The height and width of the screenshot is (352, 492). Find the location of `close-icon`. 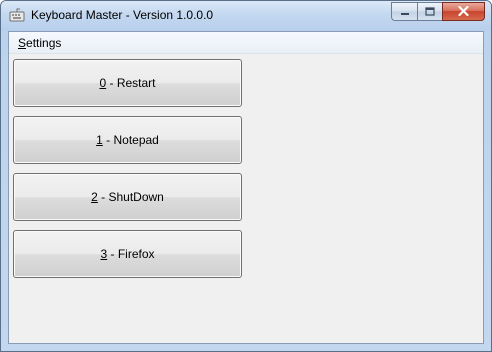

close-icon is located at coordinates (463, 12).